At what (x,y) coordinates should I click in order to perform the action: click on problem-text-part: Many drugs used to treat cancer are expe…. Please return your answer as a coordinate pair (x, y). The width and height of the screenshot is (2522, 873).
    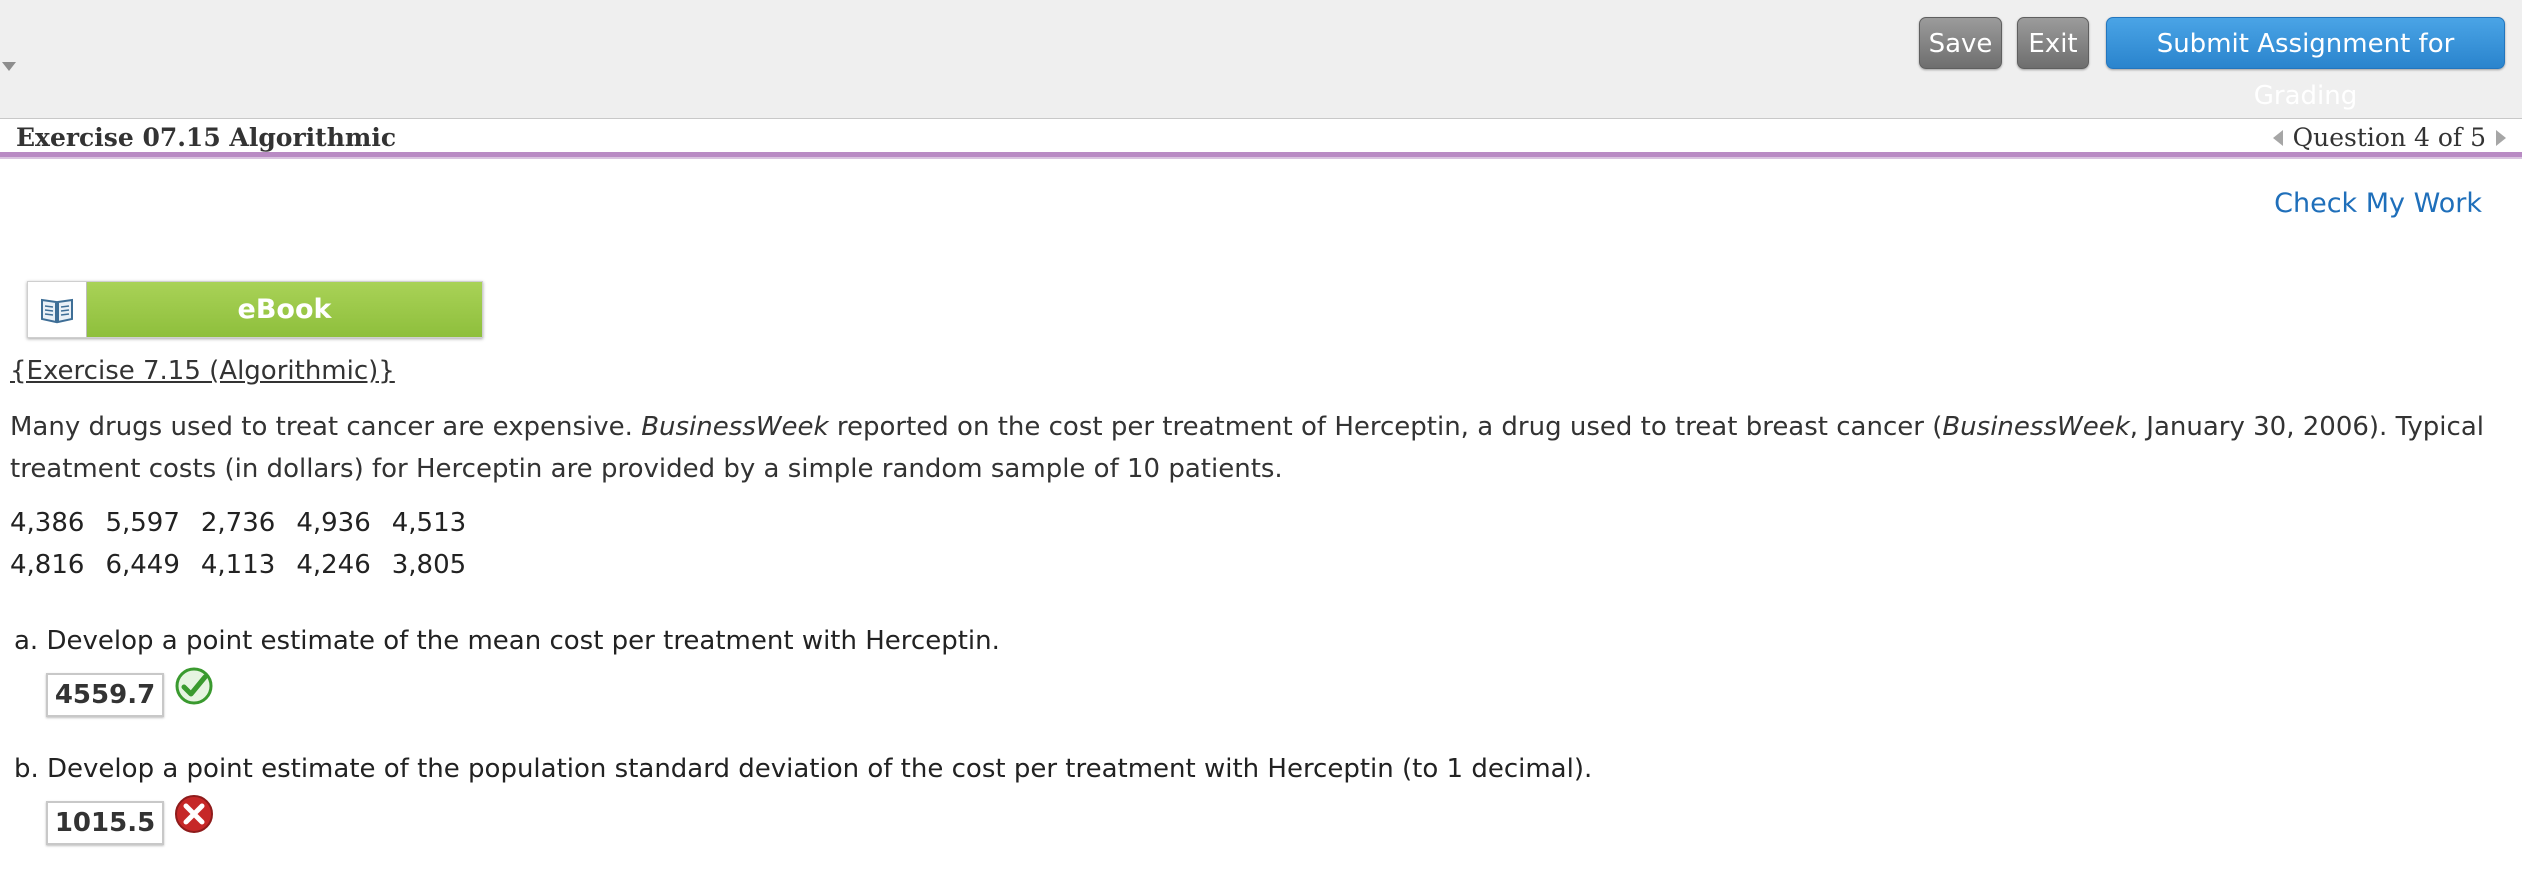
    Looking at the image, I should click on (326, 427).